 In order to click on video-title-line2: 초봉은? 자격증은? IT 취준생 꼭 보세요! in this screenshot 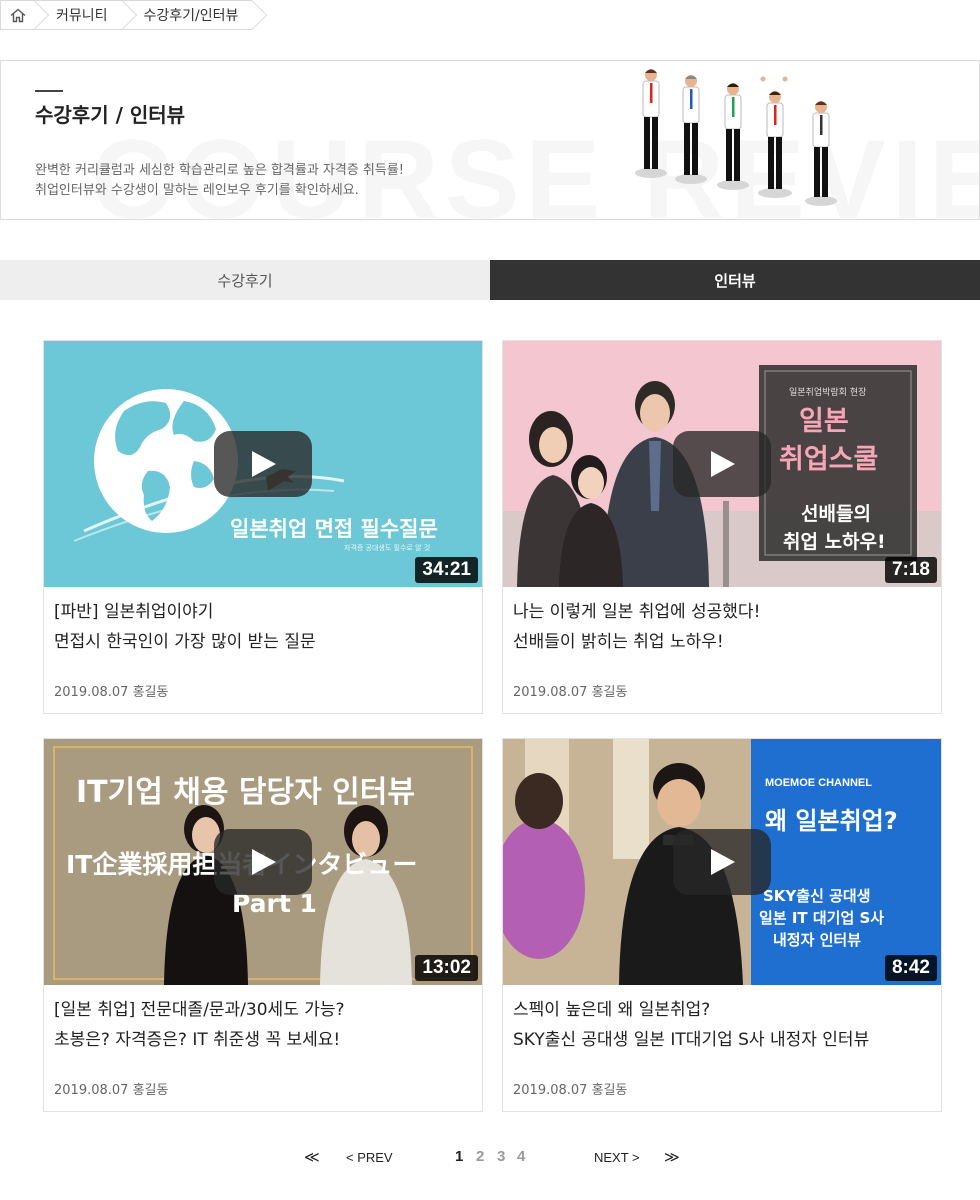, I will do `click(197, 1040)`.